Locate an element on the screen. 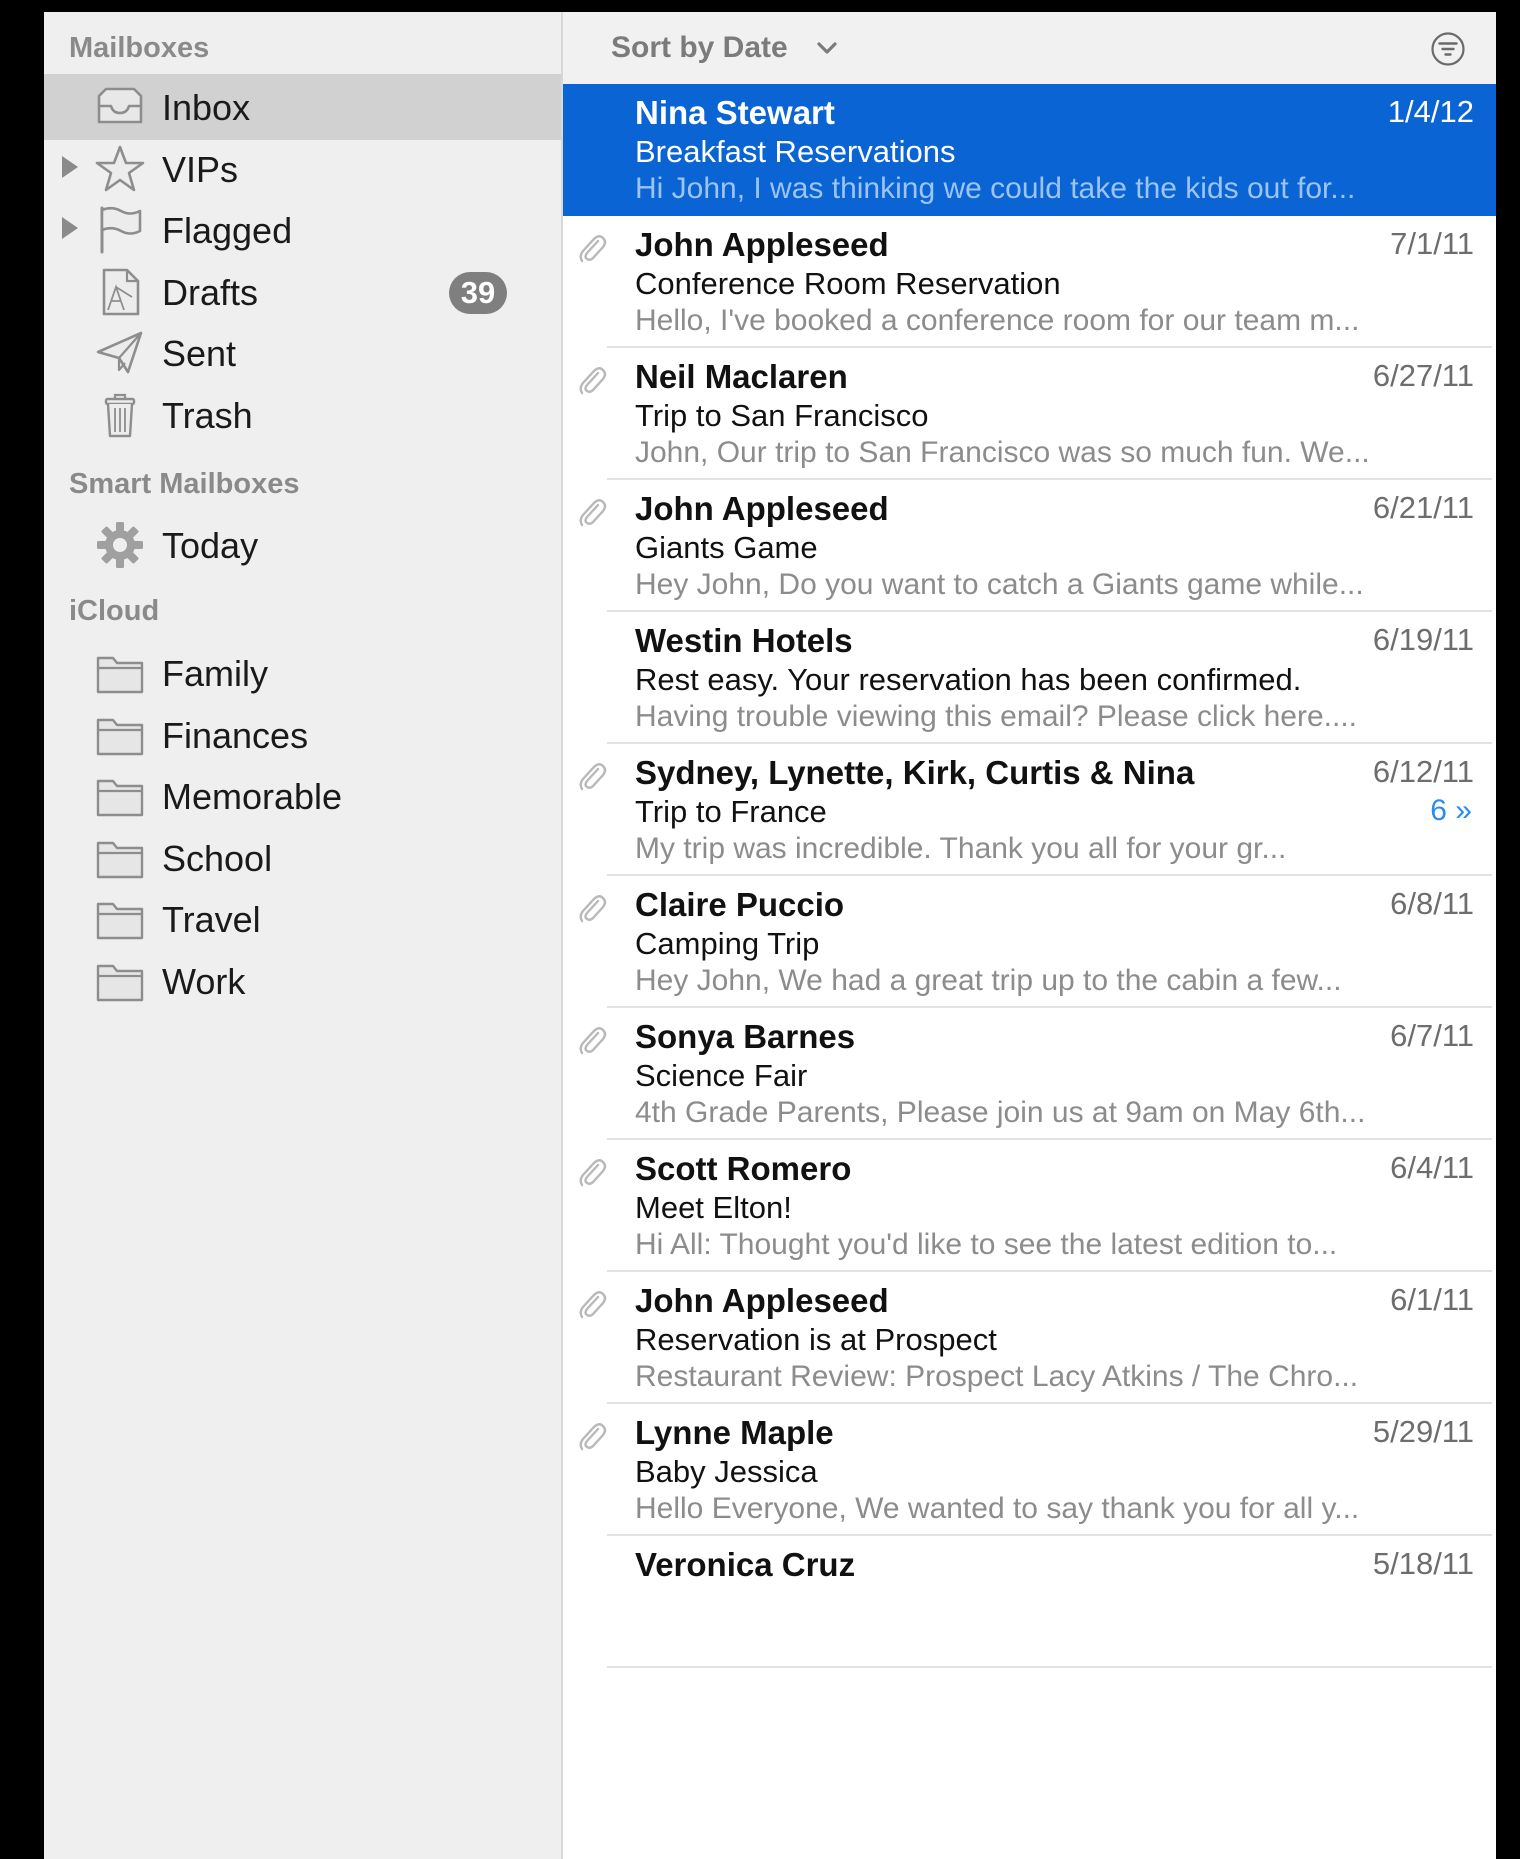  sidebar-item-label: Travel is located at coordinates (211, 919).